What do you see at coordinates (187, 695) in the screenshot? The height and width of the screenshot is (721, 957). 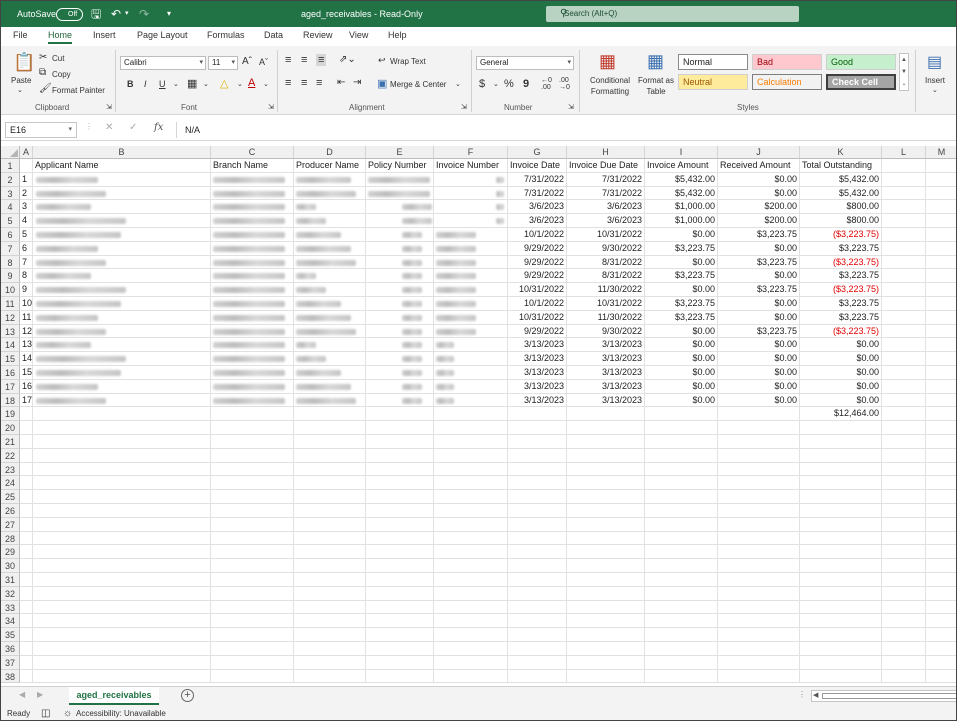 I see `add-sheet-icon: +` at bounding box center [187, 695].